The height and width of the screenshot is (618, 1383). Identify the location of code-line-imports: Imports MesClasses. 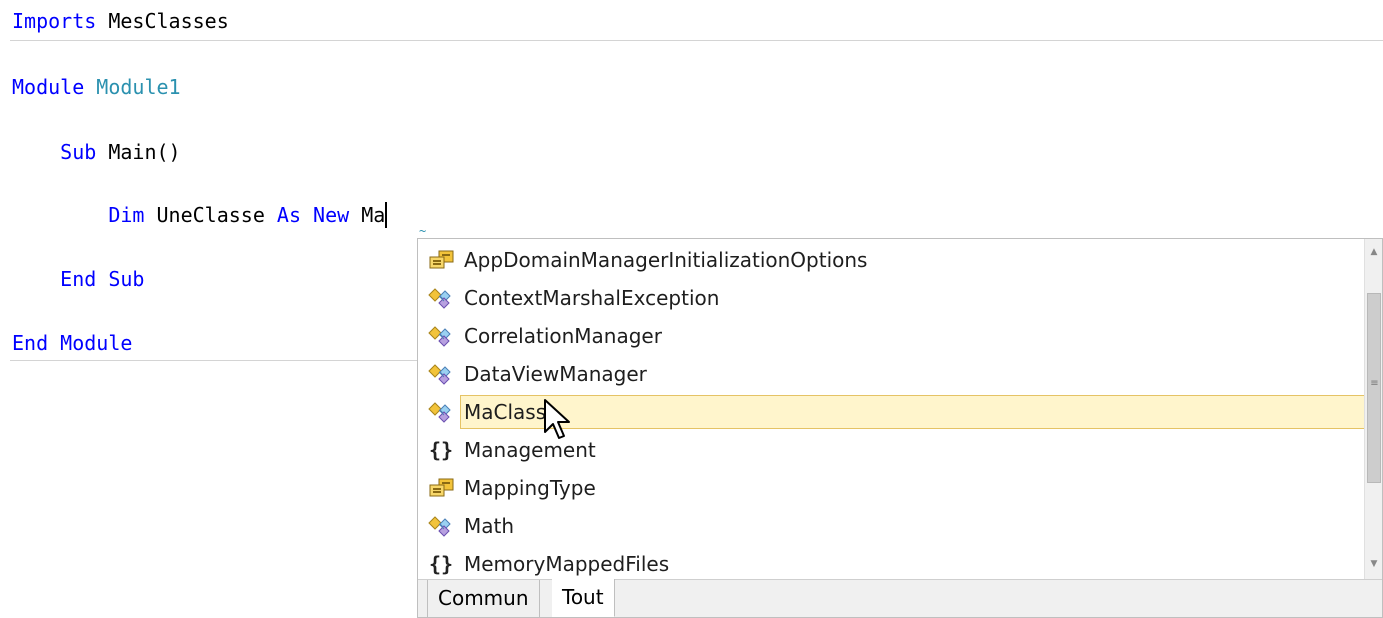
(120, 21).